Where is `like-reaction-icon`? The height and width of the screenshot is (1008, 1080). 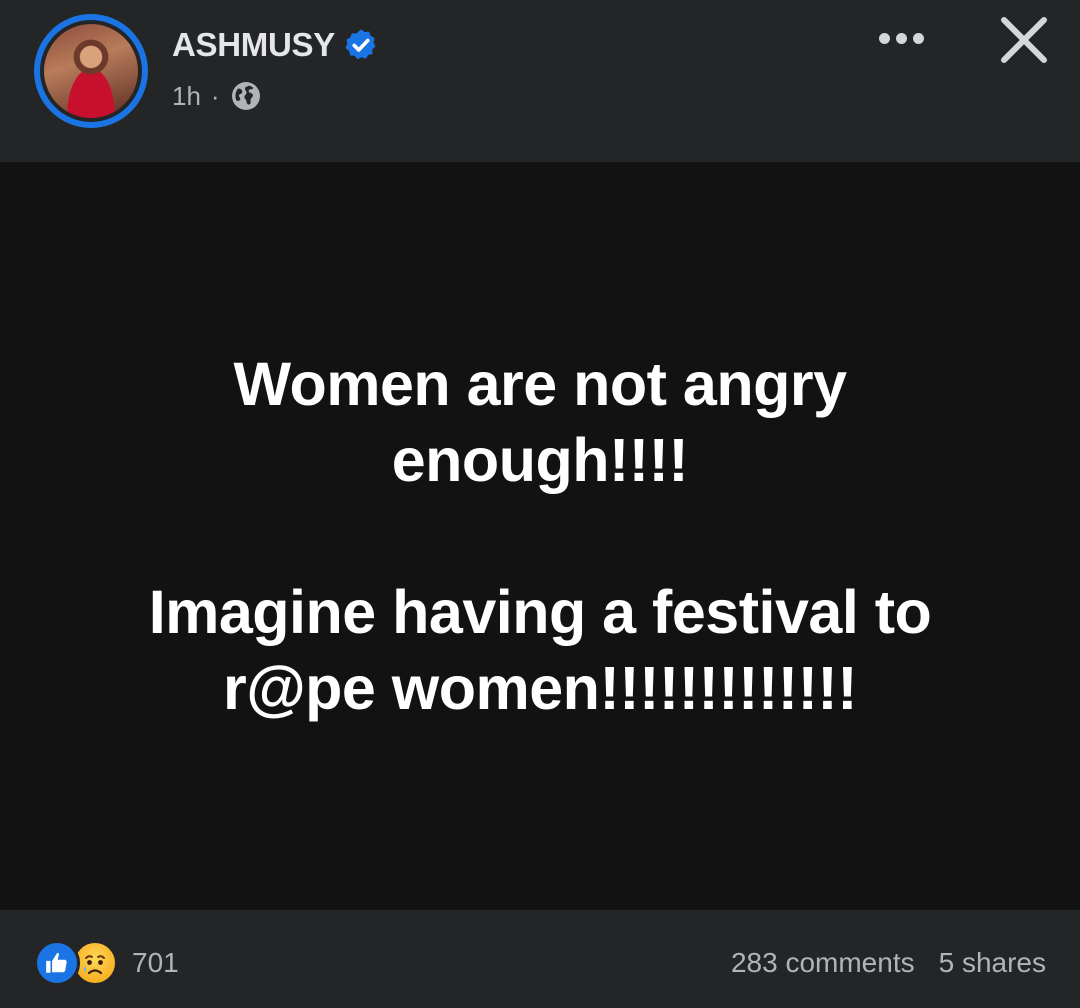
like-reaction-icon is located at coordinates (57, 963).